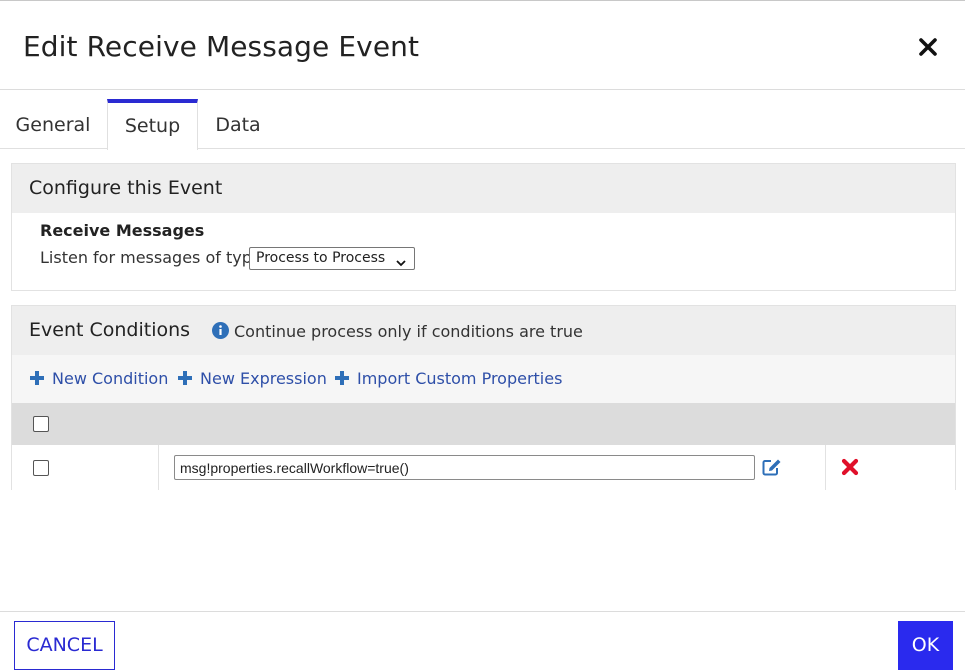 The width and height of the screenshot is (965, 672). What do you see at coordinates (482, 124) in the screenshot?
I see `tab-bar: General Setup Data` at bounding box center [482, 124].